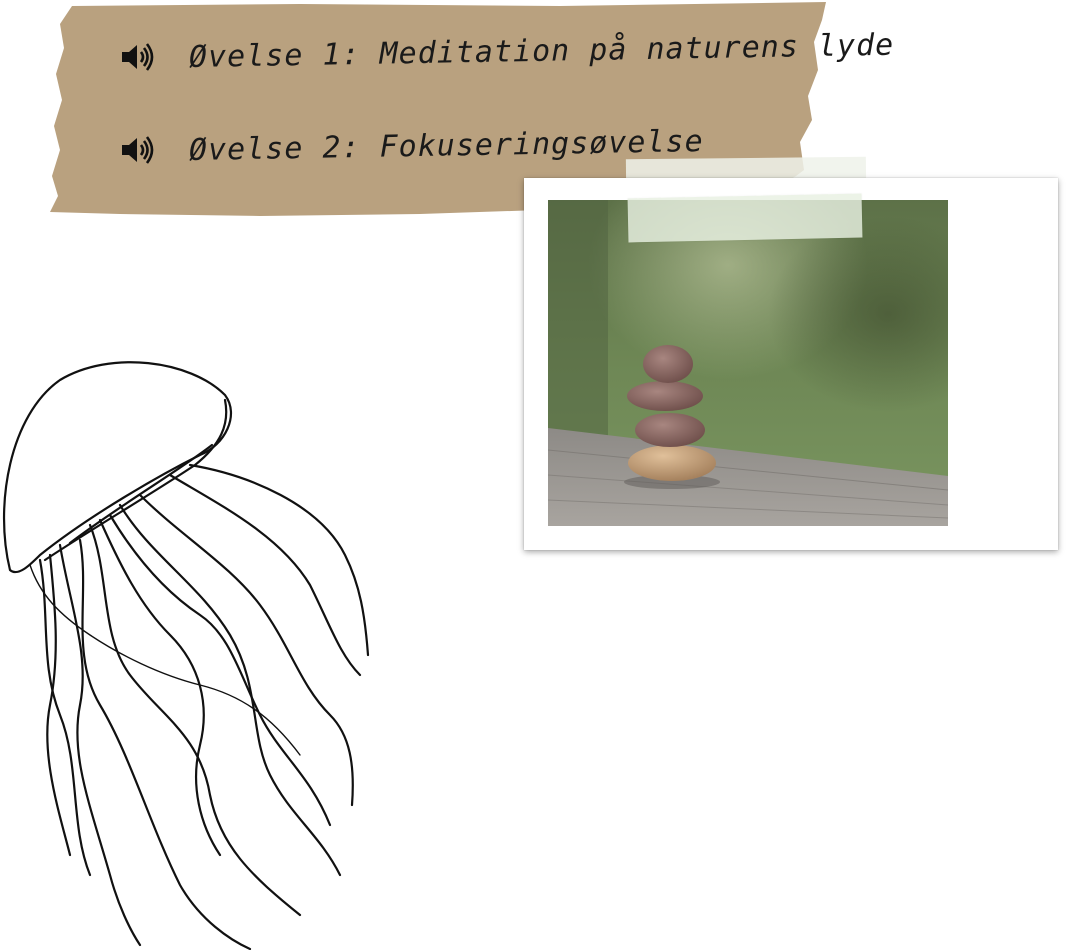  I want to click on stacked-stones-image, so click(748, 363).